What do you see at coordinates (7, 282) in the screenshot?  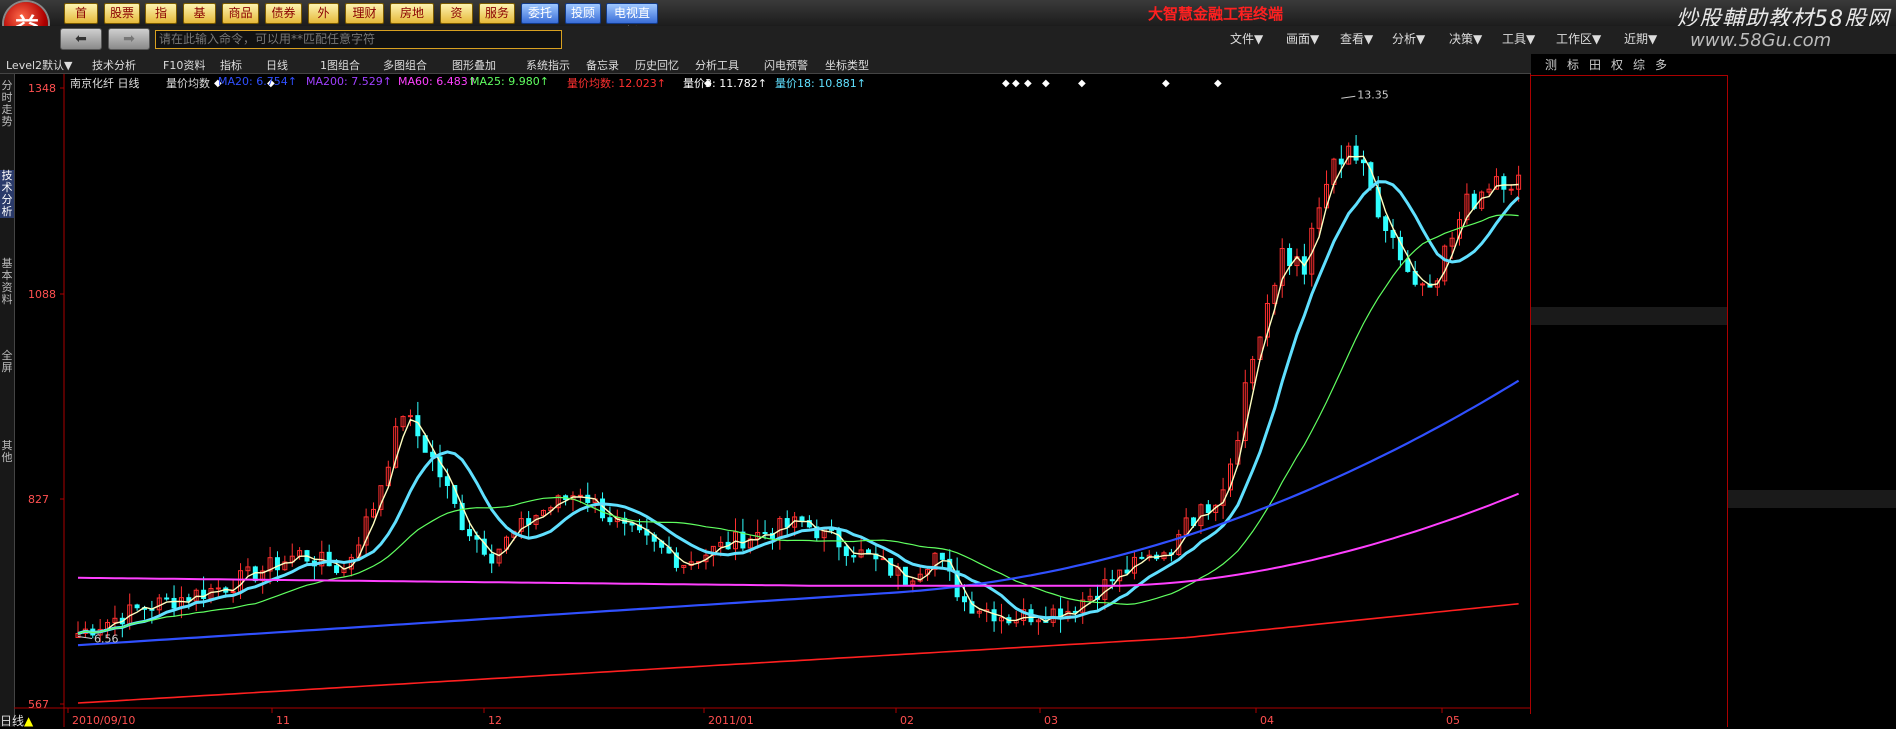 I see `side-tab: 基本资料` at bounding box center [7, 282].